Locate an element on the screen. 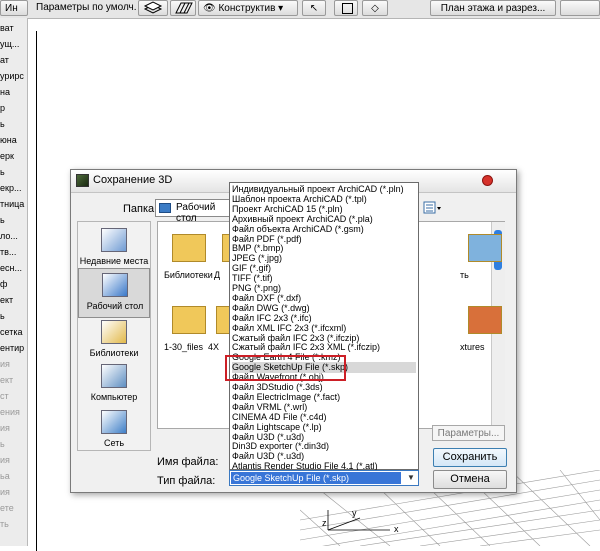  toolbar-tab-blank is located at coordinates (580, 8).